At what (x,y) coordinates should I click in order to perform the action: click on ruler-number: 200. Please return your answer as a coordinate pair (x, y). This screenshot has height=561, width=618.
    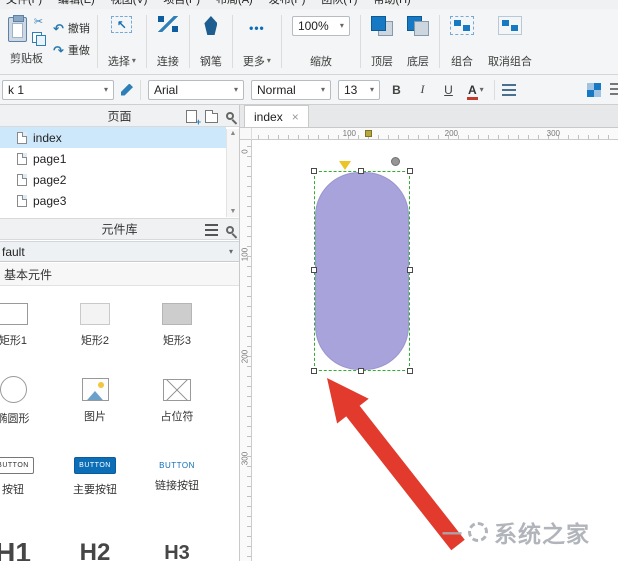
    Looking at the image, I should click on (451, 133).